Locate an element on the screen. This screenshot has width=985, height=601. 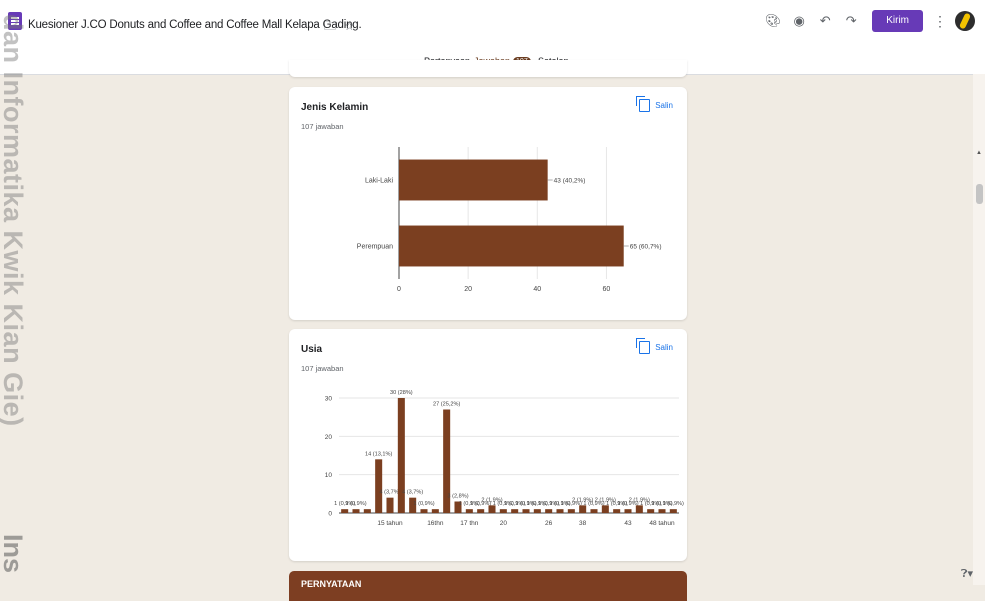
previous-question-card is located at coordinates (488, 68).